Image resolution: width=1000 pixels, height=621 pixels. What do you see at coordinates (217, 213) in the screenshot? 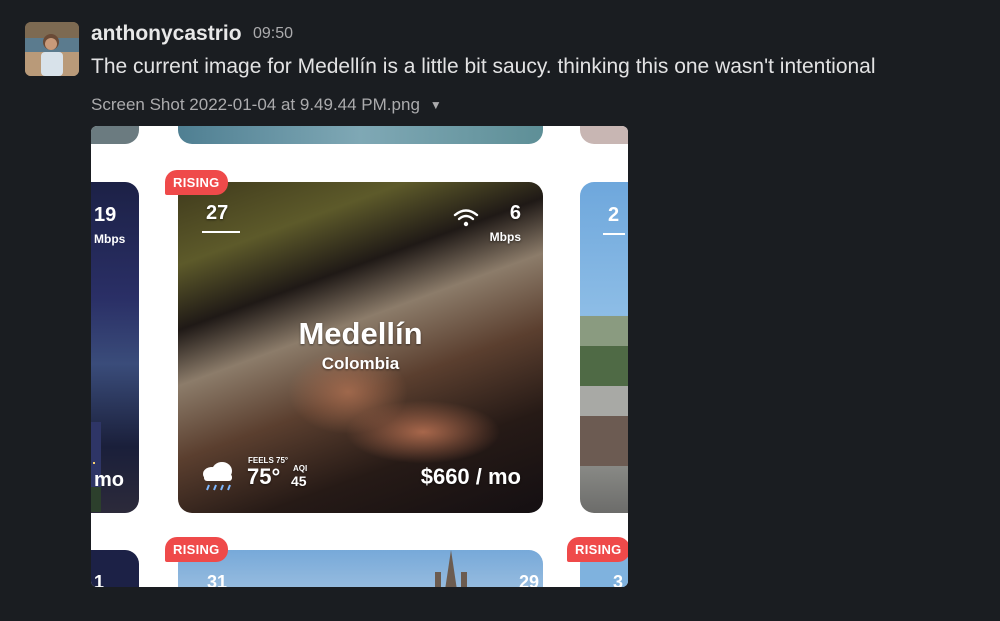
I see `overall-score: 27` at bounding box center [217, 213].